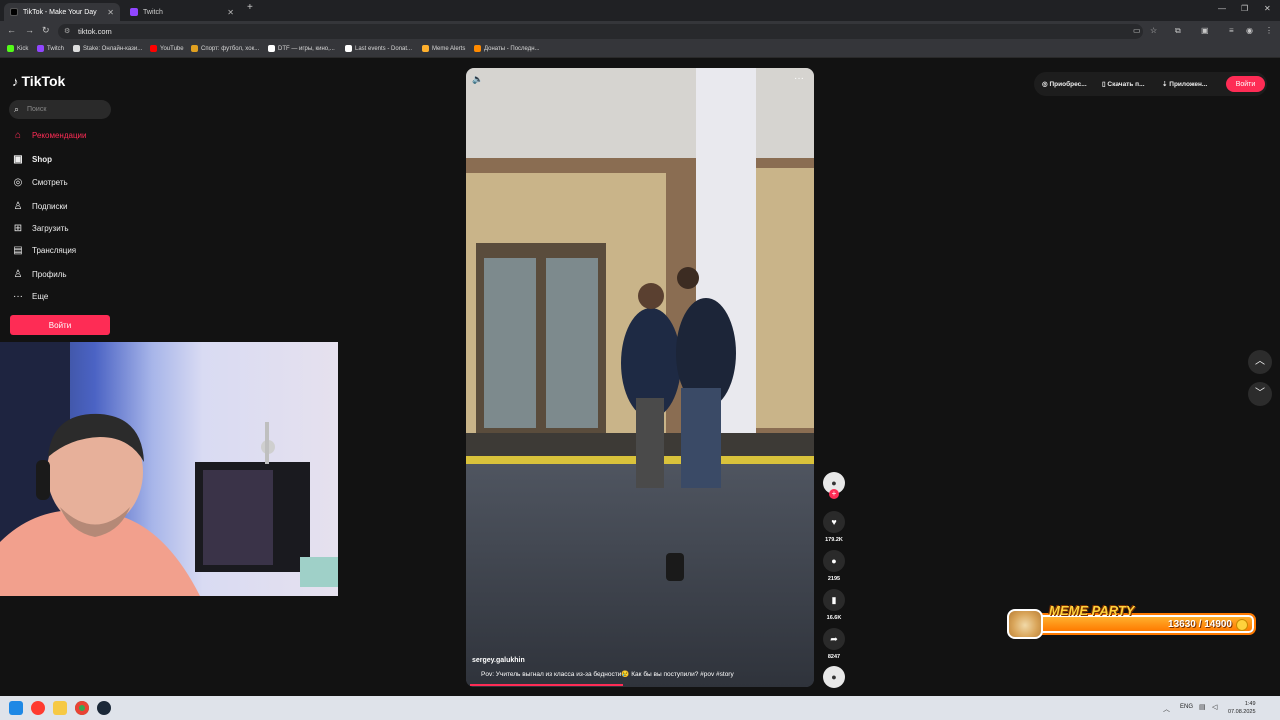  What do you see at coordinates (1244, 8) in the screenshot?
I see `maximize-icon: ❐` at bounding box center [1244, 8].